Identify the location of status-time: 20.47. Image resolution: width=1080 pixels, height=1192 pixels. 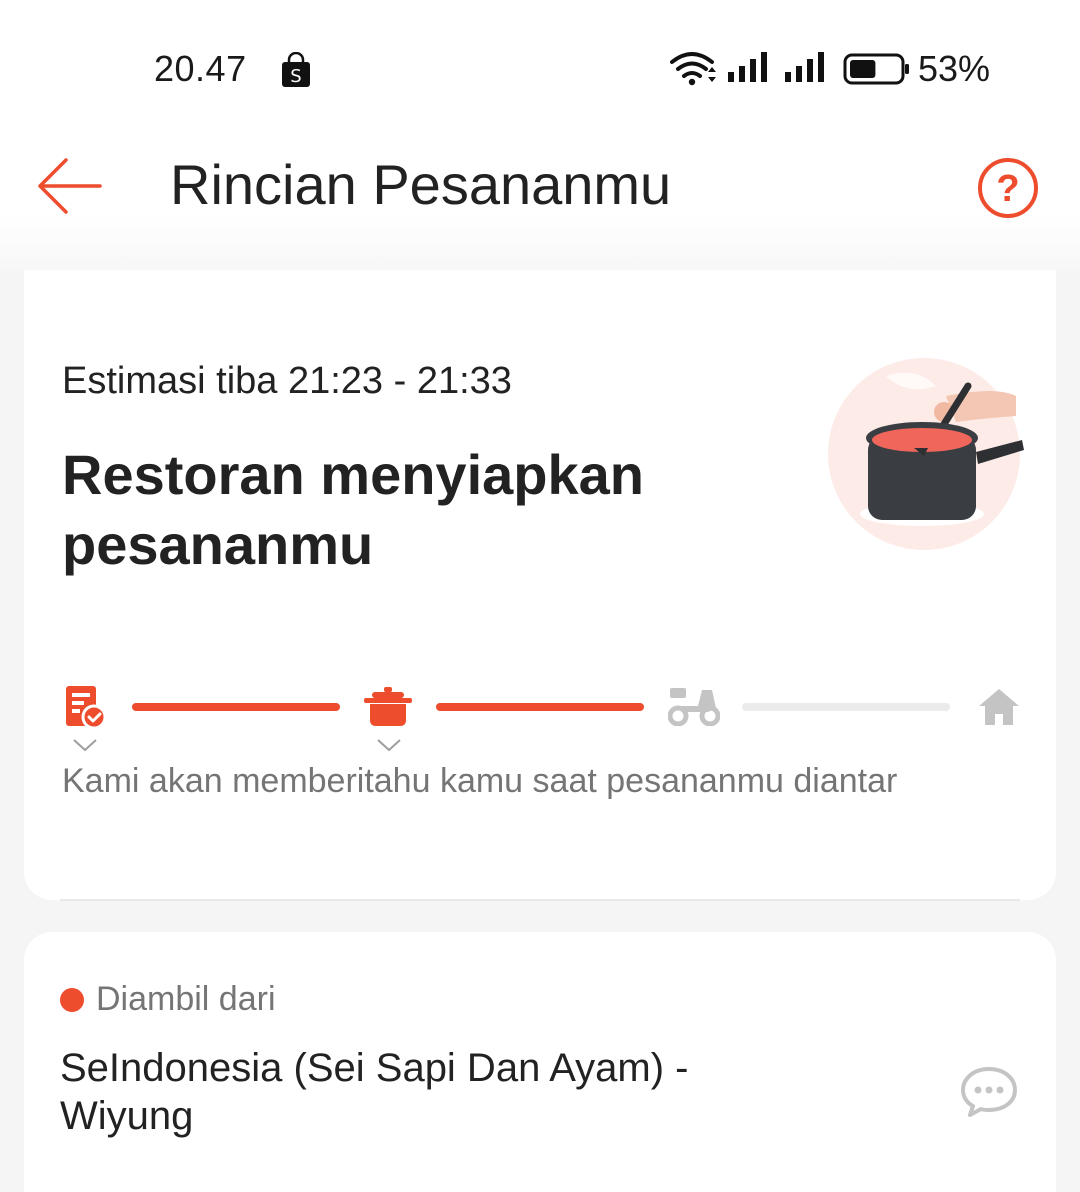
(200, 68).